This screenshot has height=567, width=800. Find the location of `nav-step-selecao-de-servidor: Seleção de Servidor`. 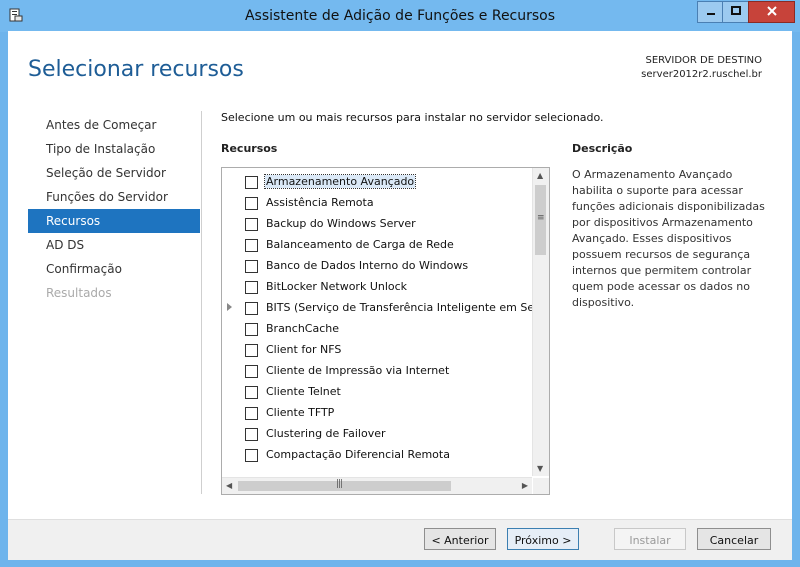

nav-step-selecao-de-servidor: Seleção de Servidor is located at coordinates (114, 173).